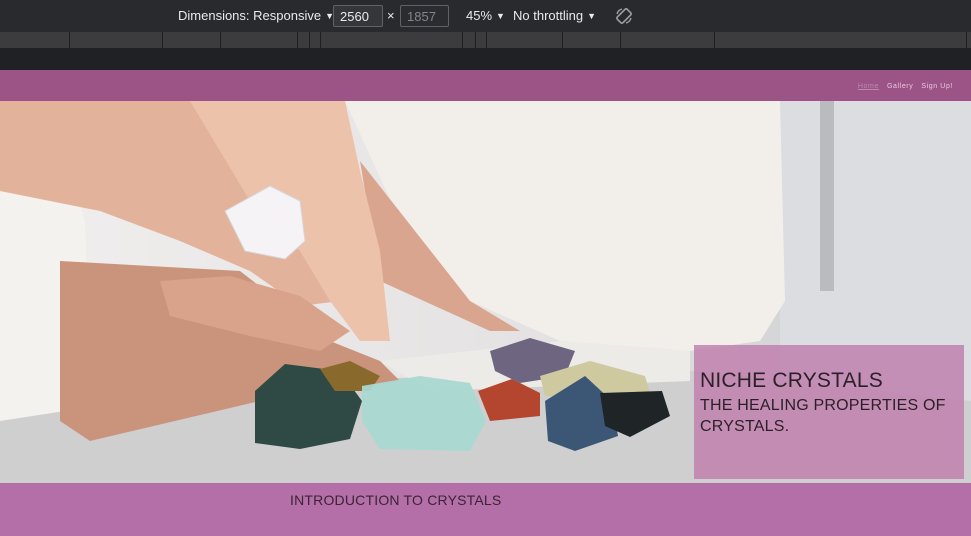 The image size is (971, 536). Describe the element at coordinates (548, 15) in the screenshot. I see `throttling-label: No throttling` at that location.